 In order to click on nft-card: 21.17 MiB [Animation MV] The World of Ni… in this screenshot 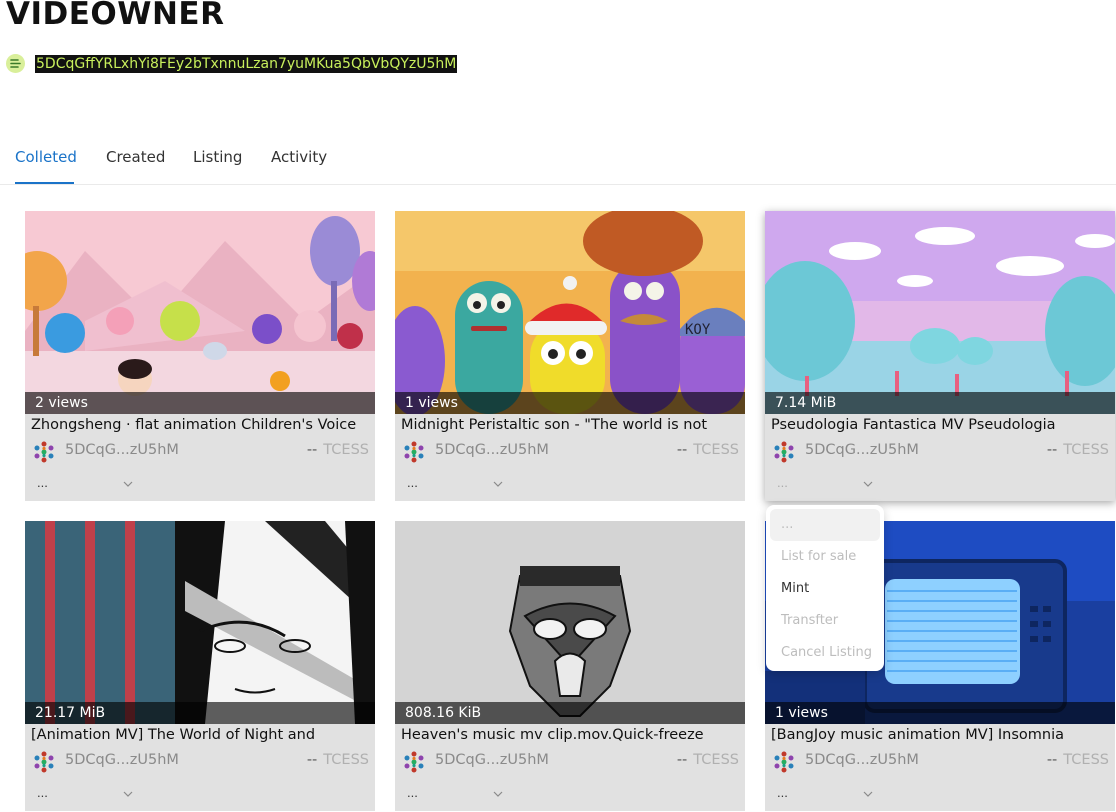, I will do `click(200, 666)`.